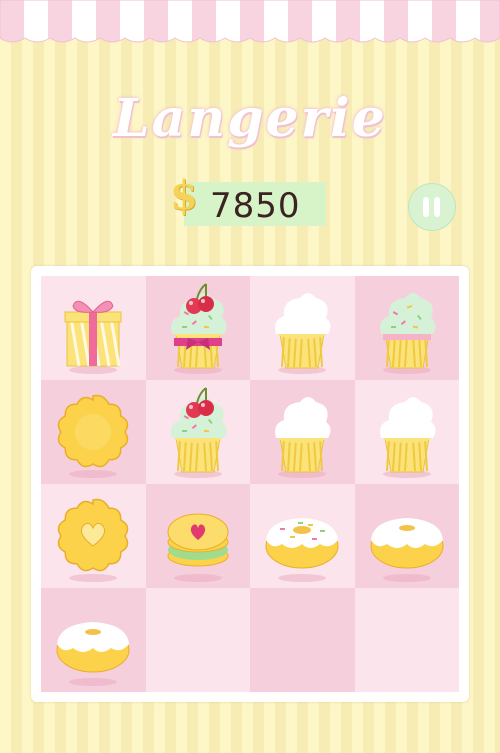  I want to click on sprinkle-donut-icon, so click(302, 536).